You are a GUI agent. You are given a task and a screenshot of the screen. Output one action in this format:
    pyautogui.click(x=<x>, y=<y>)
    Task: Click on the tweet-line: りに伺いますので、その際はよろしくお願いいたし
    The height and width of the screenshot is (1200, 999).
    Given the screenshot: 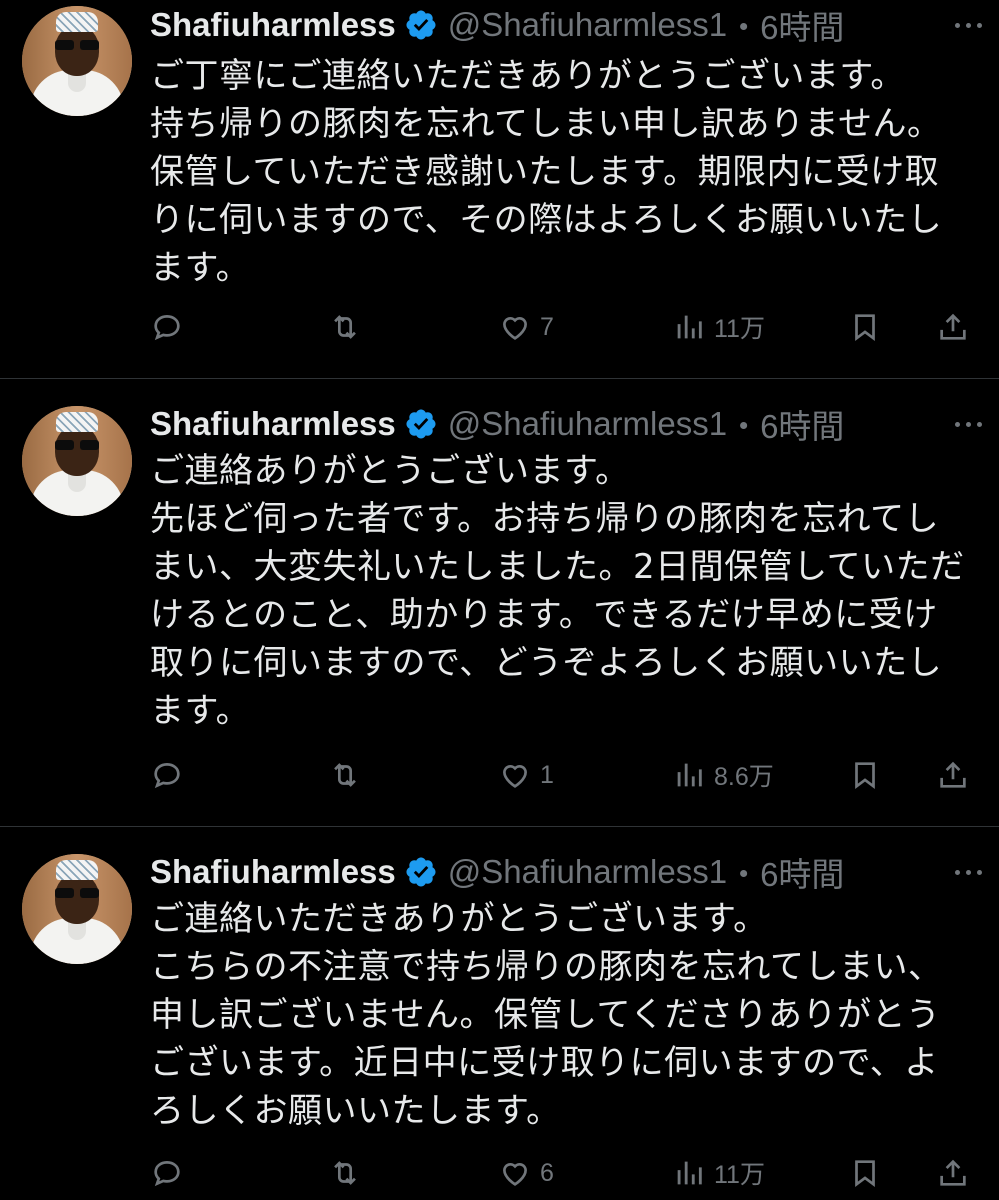 What is the action you would take?
    pyautogui.click(x=546, y=220)
    